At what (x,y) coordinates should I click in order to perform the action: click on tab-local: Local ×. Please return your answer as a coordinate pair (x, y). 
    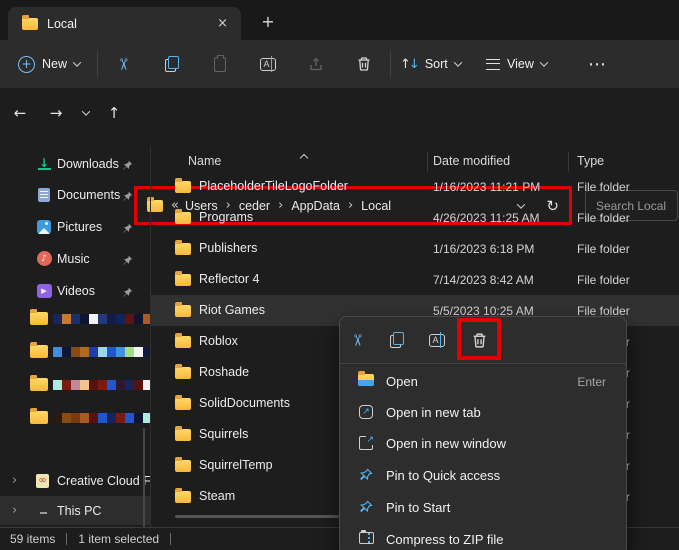
    Looking at the image, I should click on (124, 23).